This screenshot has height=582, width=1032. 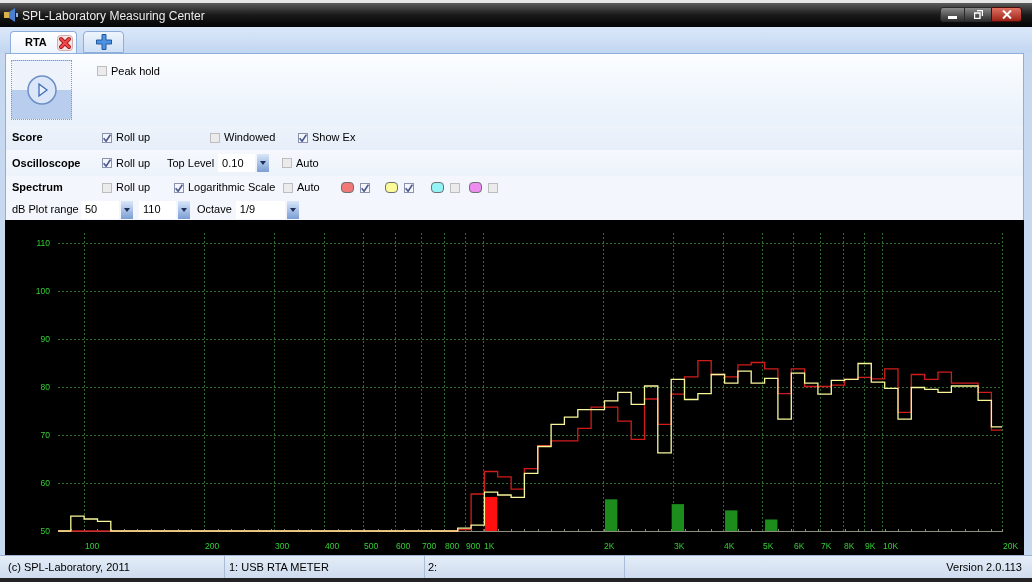 I want to click on y-axis-label: 90, so click(x=45, y=339).